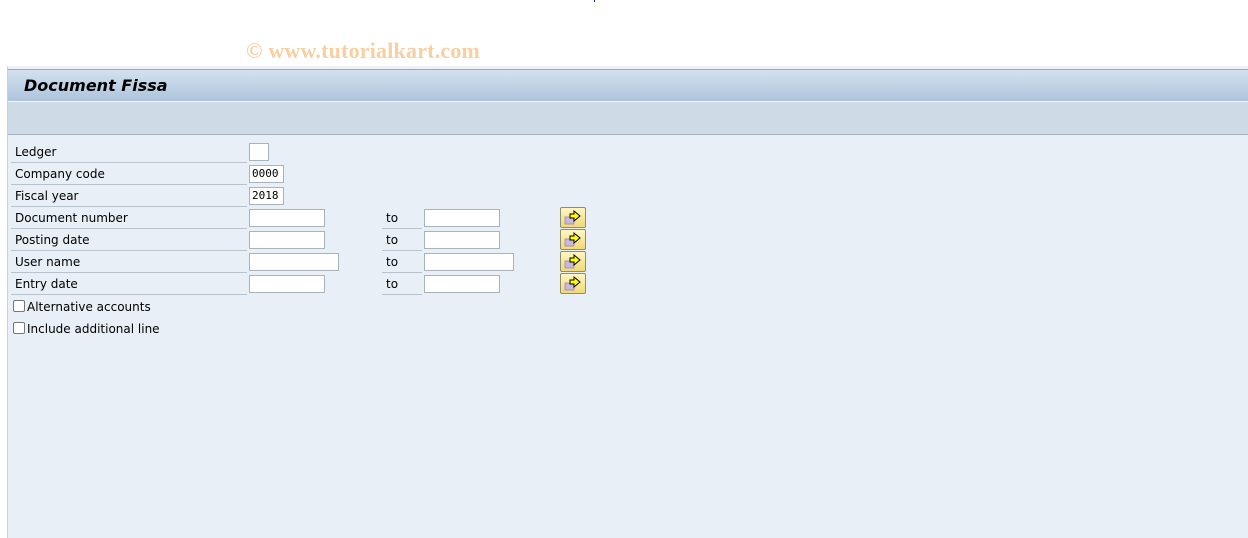  Describe the element at coordinates (462, 218) in the screenshot. I see `document-number-to-input` at that location.